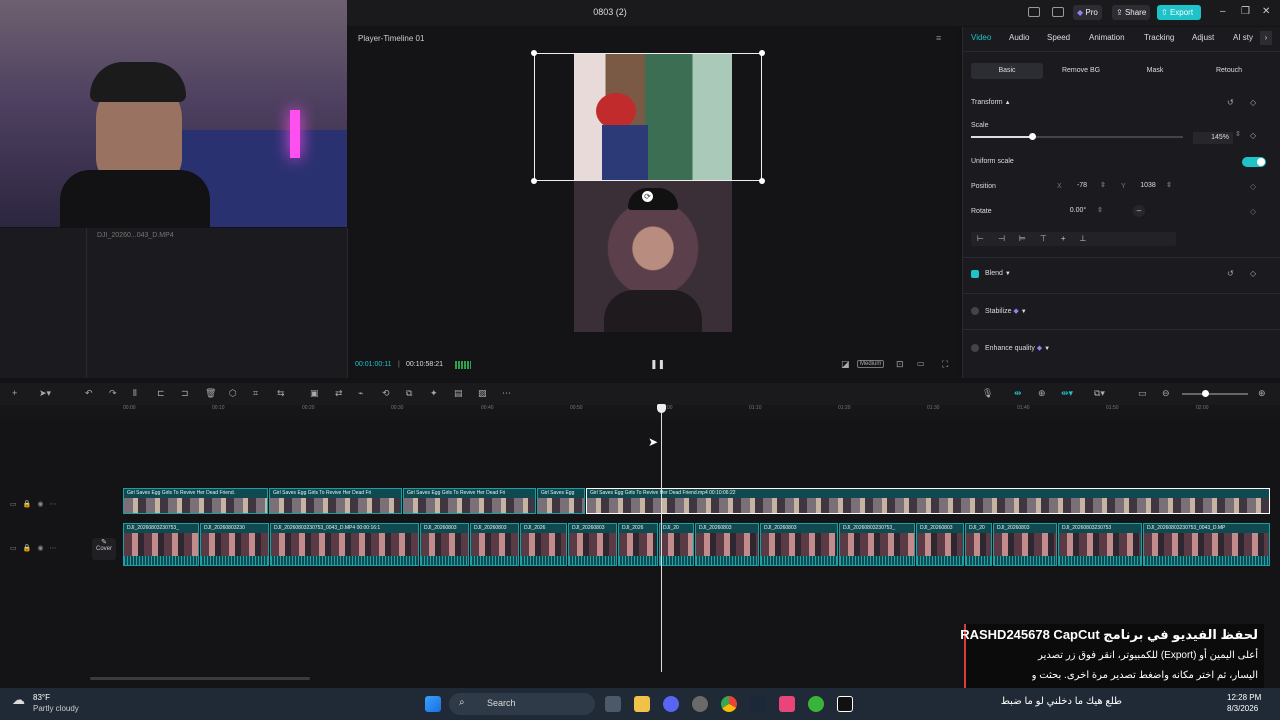 This screenshot has width=1280, height=720. I want to click on playhead, so click(661, 538).